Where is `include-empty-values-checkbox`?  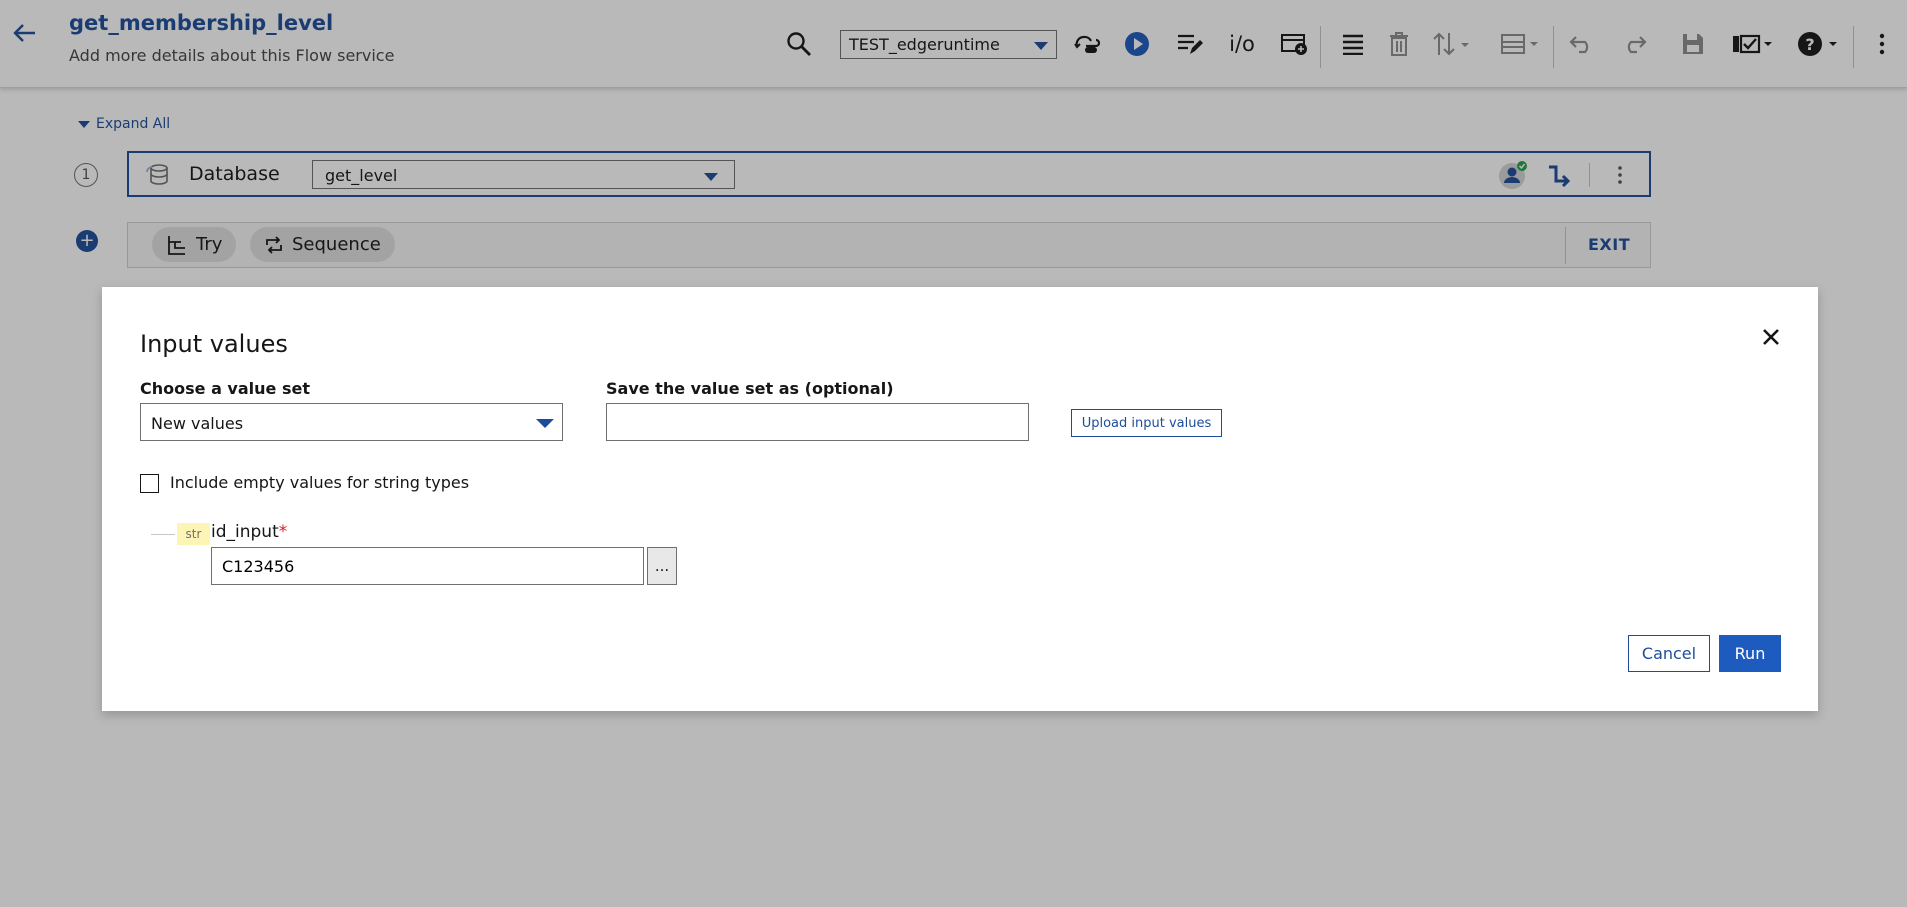
include-empty-values-checkbox is located at coordinates (149, 483).